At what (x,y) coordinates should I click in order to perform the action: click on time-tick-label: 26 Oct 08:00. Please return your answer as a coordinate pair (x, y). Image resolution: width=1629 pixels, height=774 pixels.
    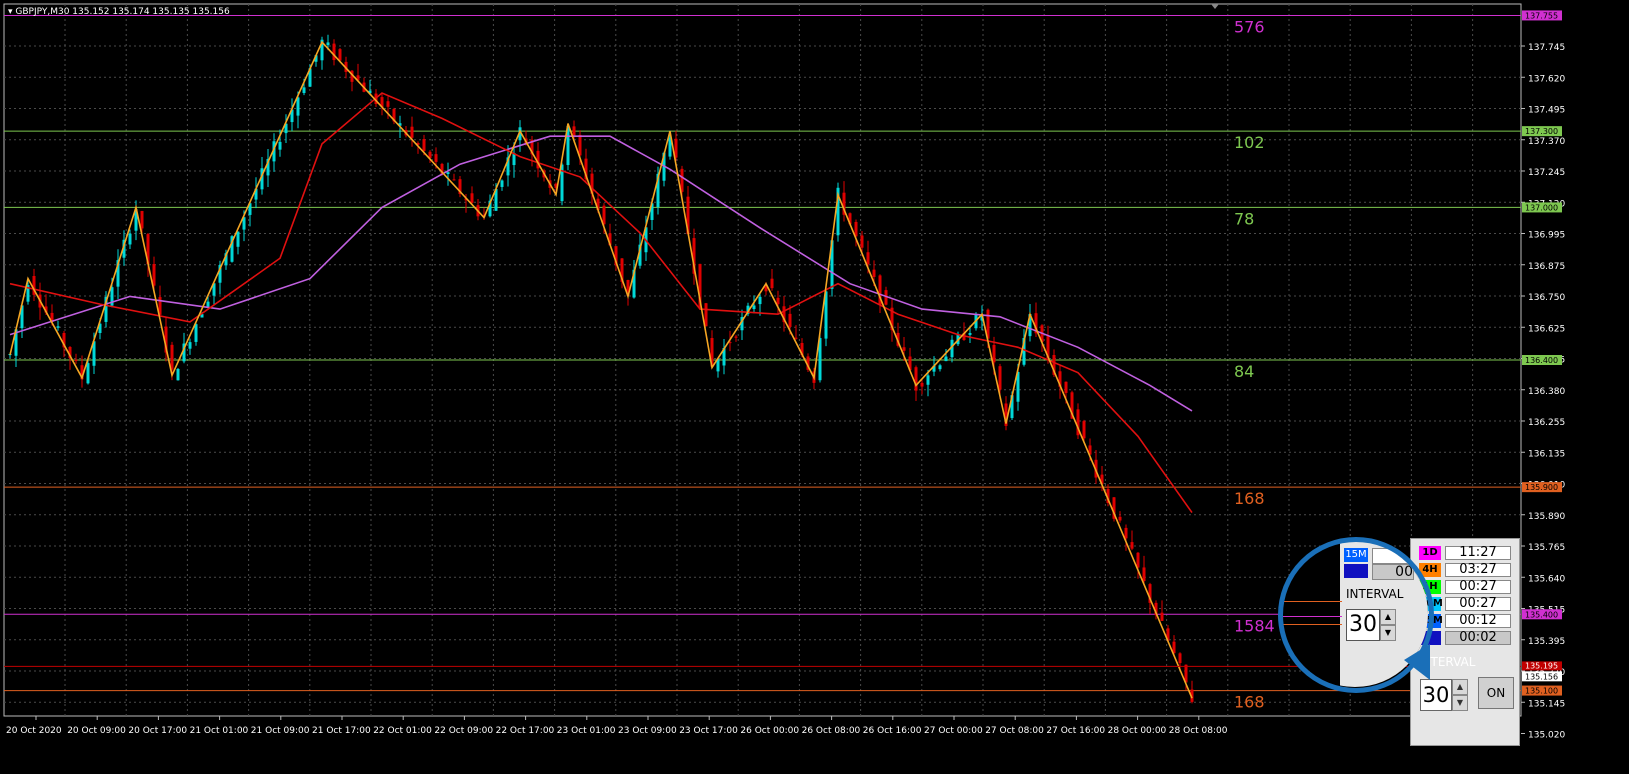
    Looking at the image, I should click on (831, 731).